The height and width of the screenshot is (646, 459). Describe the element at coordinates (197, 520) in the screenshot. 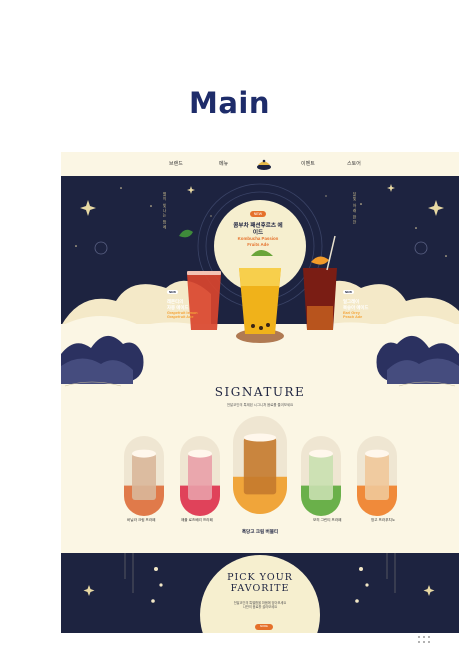

I see `product-label-2: 애플 로즈베리 프라페` at that location.